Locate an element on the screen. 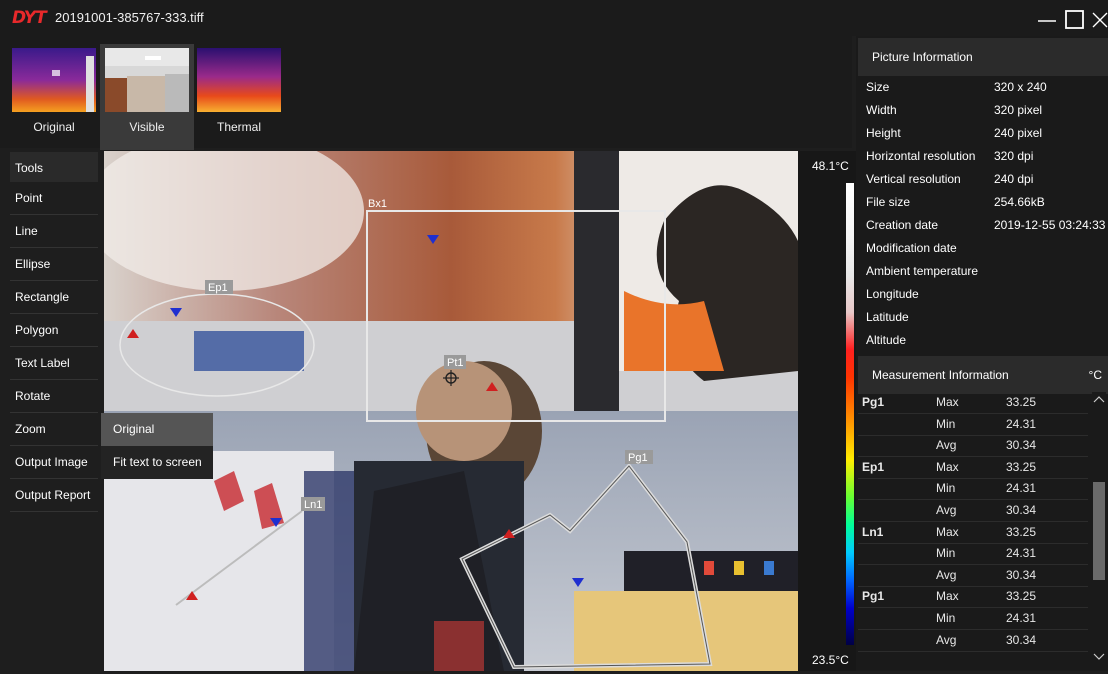  picture-info-value: 240 dpi is located at coordinates (1014, 179).